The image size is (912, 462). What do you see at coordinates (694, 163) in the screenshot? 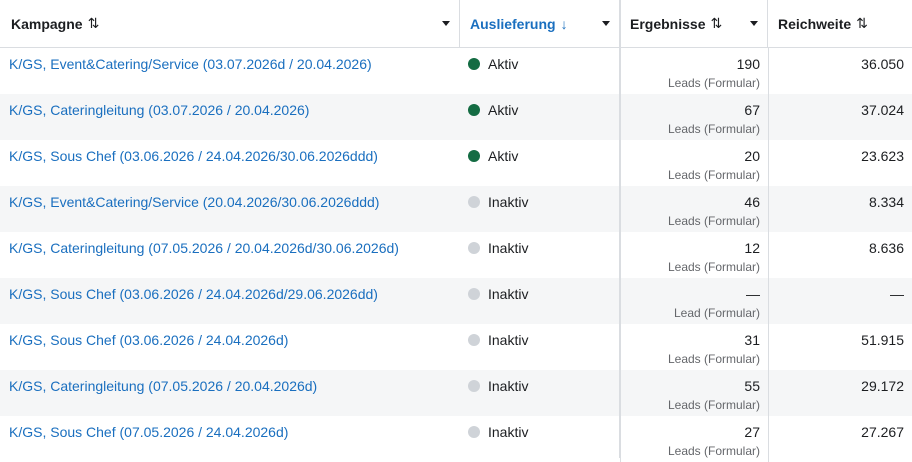
I see `results-cell: 20 Leads (Formular)` at bounding box center [694, 163].